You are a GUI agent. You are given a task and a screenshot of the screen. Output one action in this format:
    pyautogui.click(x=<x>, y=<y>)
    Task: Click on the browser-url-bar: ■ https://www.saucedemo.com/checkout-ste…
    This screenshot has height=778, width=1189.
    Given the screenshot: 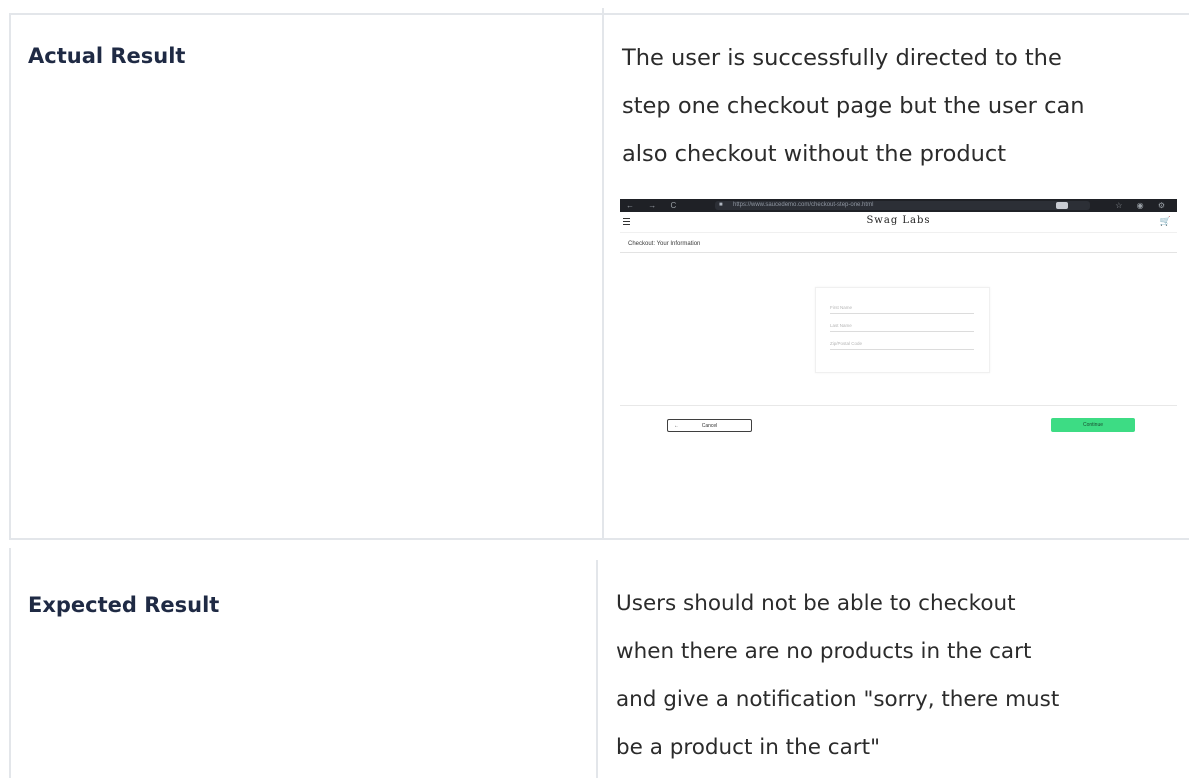 What is the action you would take?
    pyautogui.click(x=902, y=205)
    